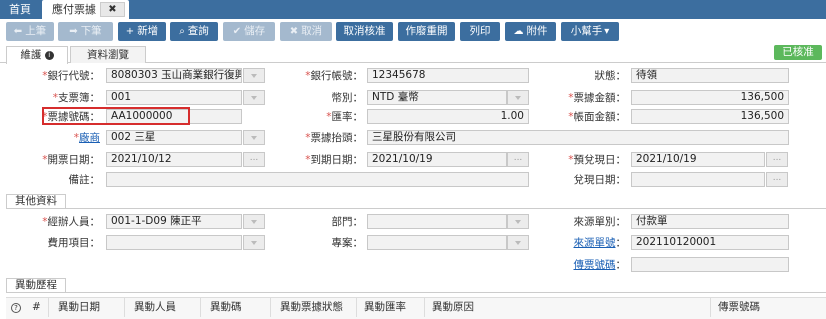  Describe the element at coordinates (437, 242) in the screenshot. I see `project-field` at that location.